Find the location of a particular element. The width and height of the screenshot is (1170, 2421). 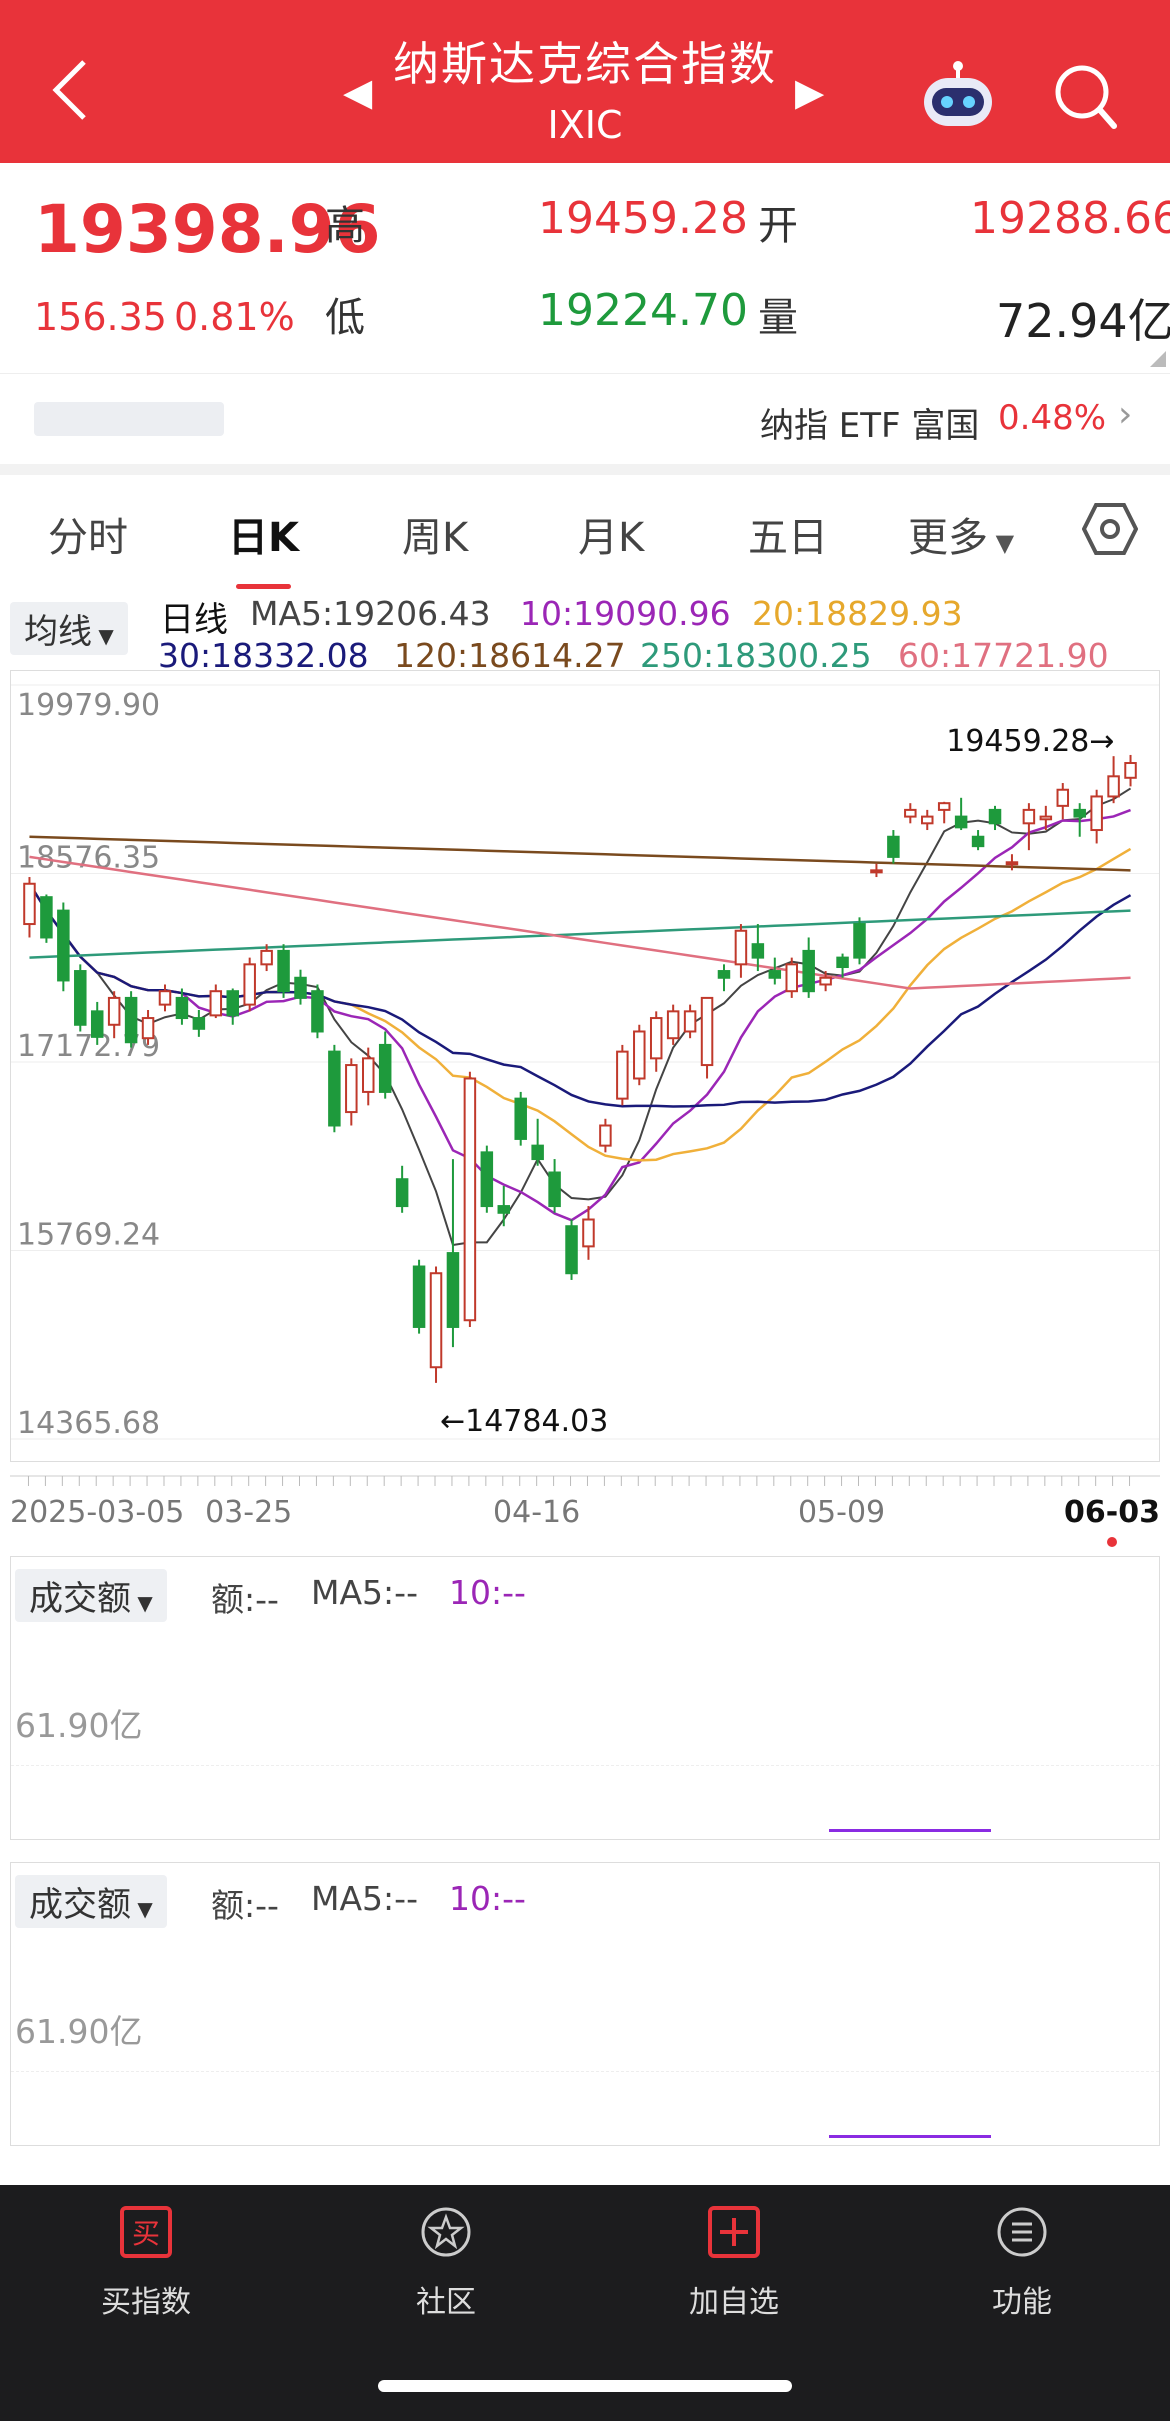

chevron-right-icon: › is located at coordinates (1125, 414).